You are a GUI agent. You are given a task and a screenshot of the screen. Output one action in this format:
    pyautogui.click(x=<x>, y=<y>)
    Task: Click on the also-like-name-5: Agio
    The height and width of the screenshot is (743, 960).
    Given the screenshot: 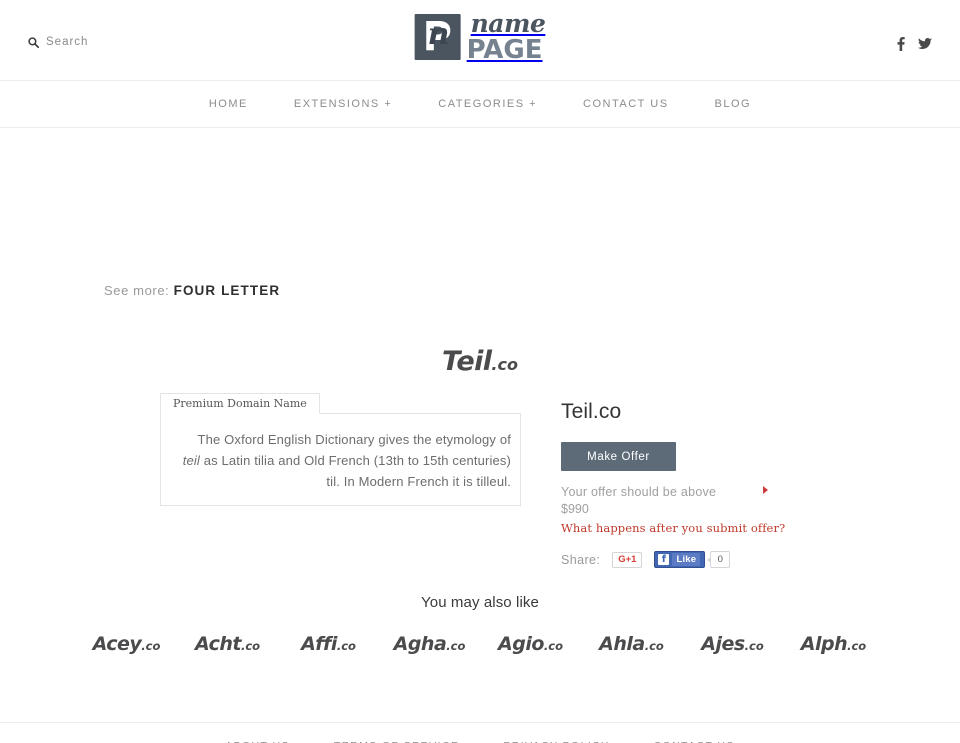 What is the action you would take?
    pyautogui.click(x=521, y=644)
    